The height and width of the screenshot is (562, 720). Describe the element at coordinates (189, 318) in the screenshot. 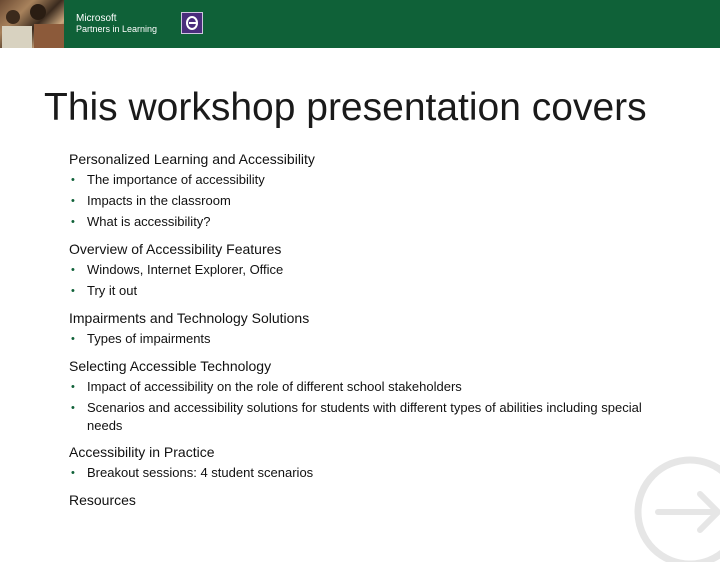

I see `section-heading: Impairments and Technology Solutions` at that location.